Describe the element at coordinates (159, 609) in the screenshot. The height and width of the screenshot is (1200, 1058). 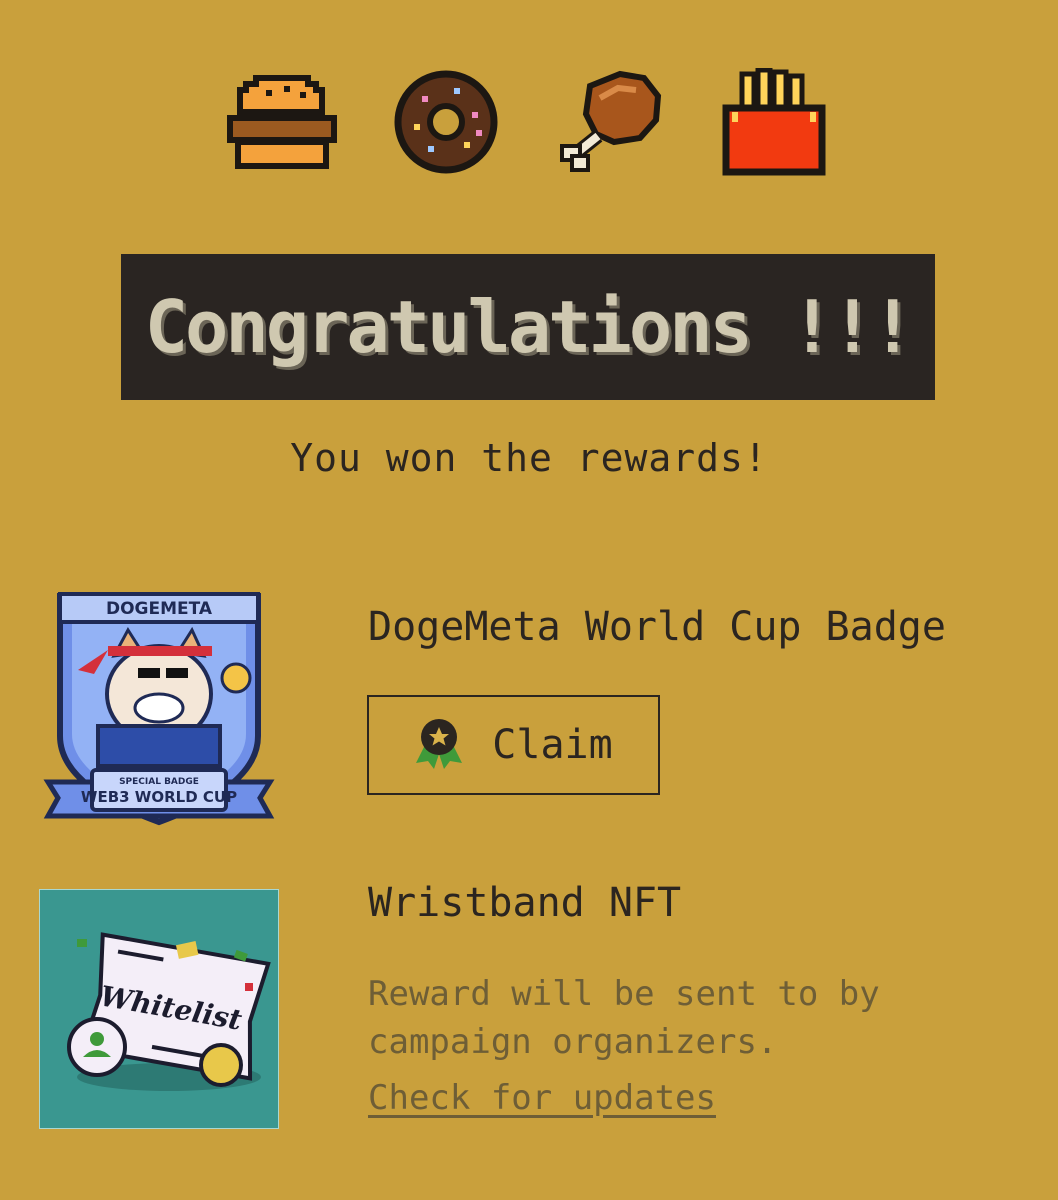
I see `badge-top-text: DOGEMETA` at that location.